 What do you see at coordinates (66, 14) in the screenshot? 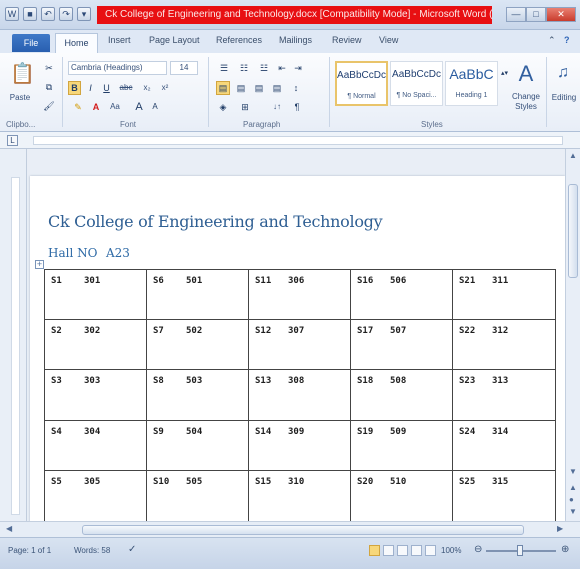
I see `redo-icon: ↷` at bounding box center [66, 14].